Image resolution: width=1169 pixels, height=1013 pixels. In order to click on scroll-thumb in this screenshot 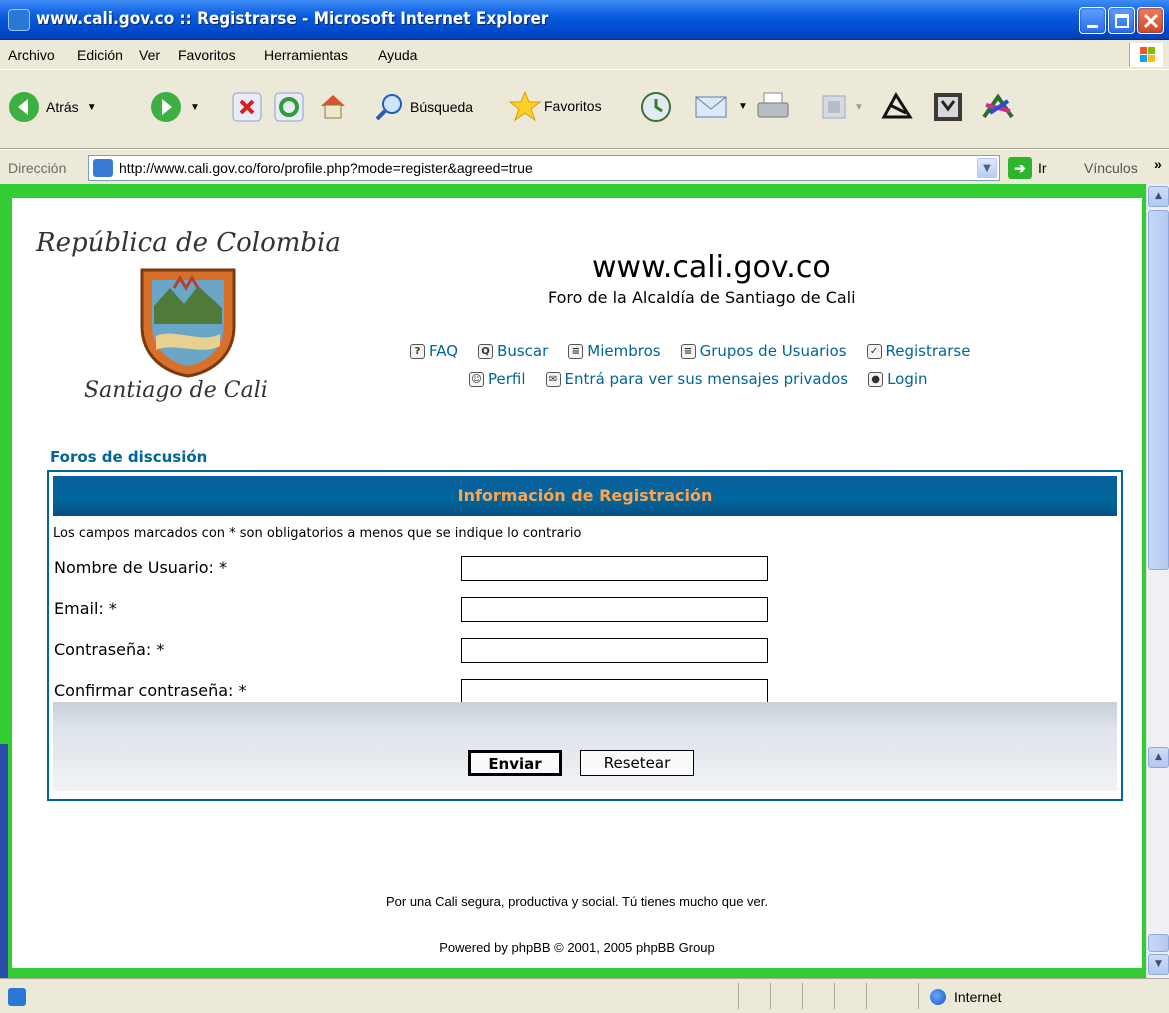, I will do `click(1158, 390)`.